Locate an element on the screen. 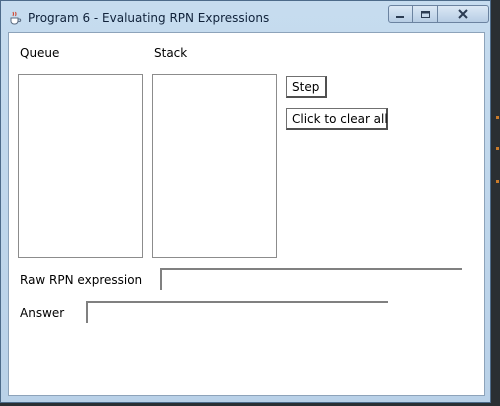 Image resolution: width=500 pixels, height=406 pixels. queue-label: Queue is located at coordinates (40, 53).